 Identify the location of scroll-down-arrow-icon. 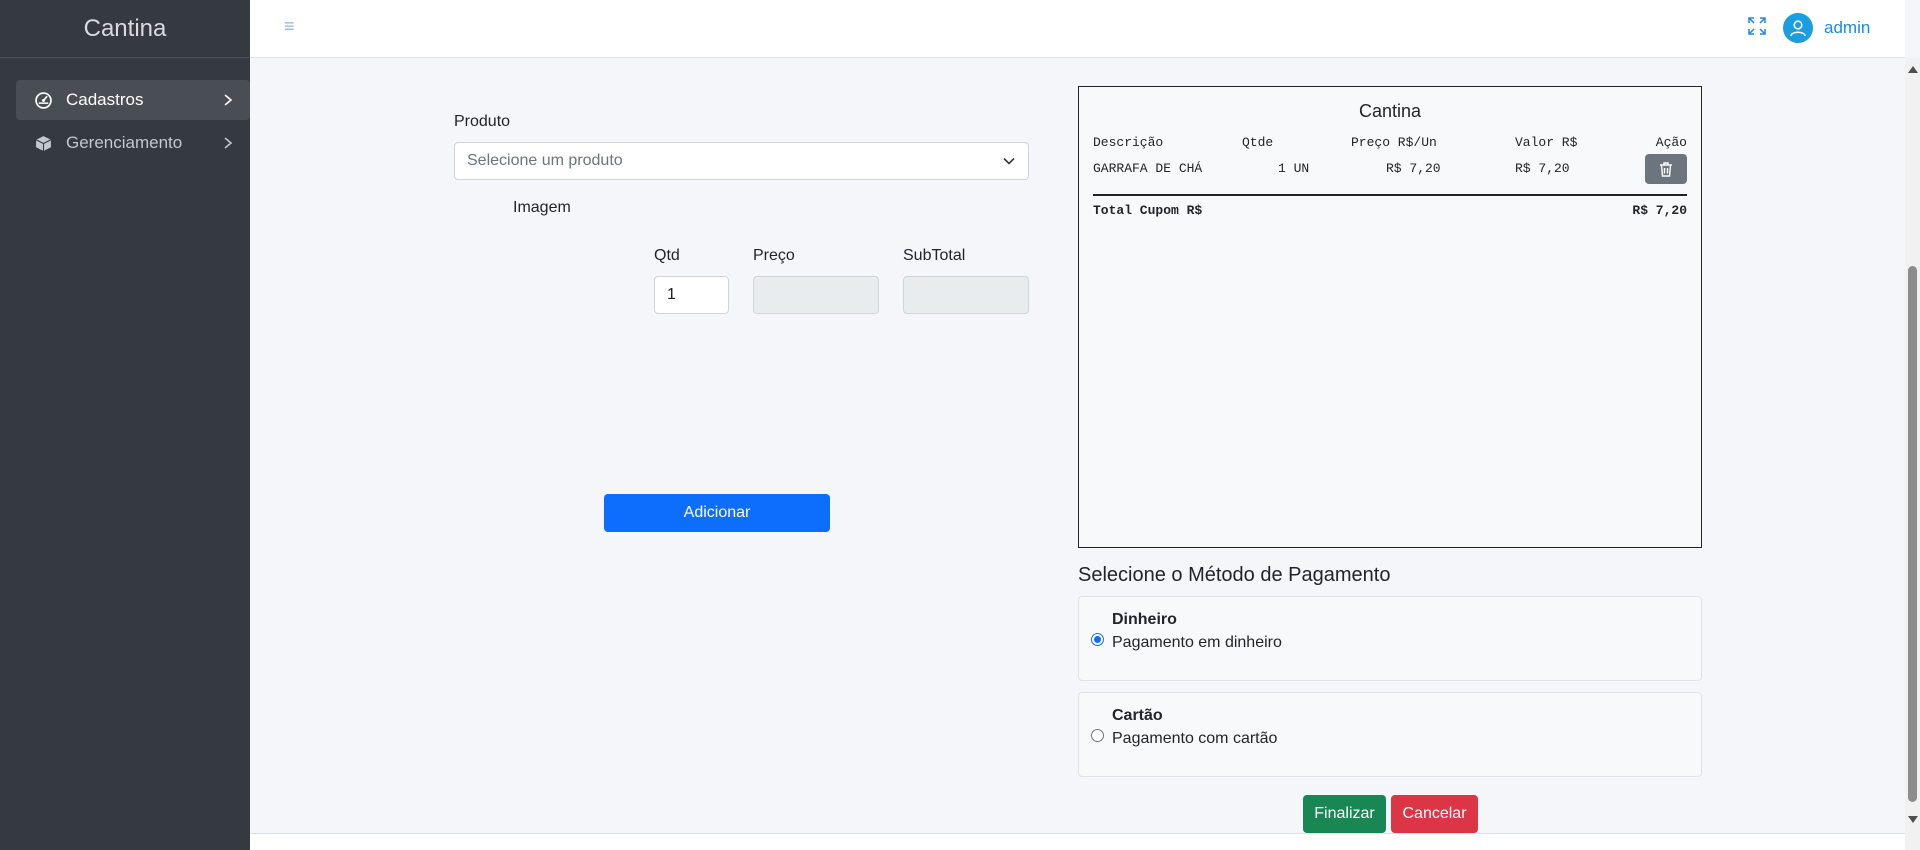
(1913, 819).